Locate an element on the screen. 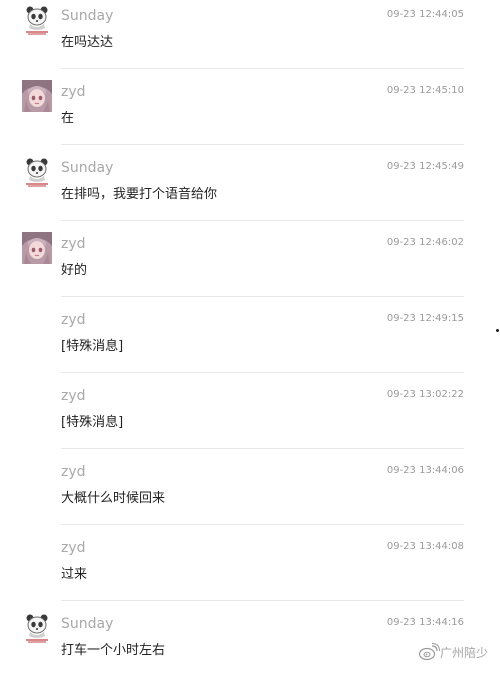  message-item: zyd 09-23 13:44:08 过来 is located at coordinates (250, 570).